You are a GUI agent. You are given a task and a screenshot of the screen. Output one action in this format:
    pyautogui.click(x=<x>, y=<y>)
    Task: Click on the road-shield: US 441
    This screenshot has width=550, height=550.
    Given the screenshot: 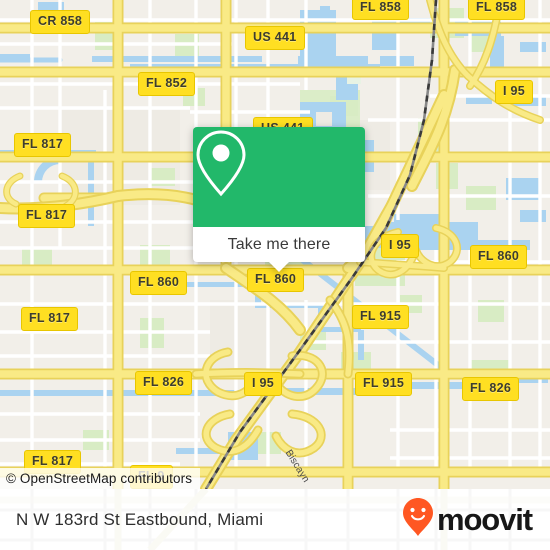 What is the action you would take?
    pyautogui.click(x=275, y=38)
    